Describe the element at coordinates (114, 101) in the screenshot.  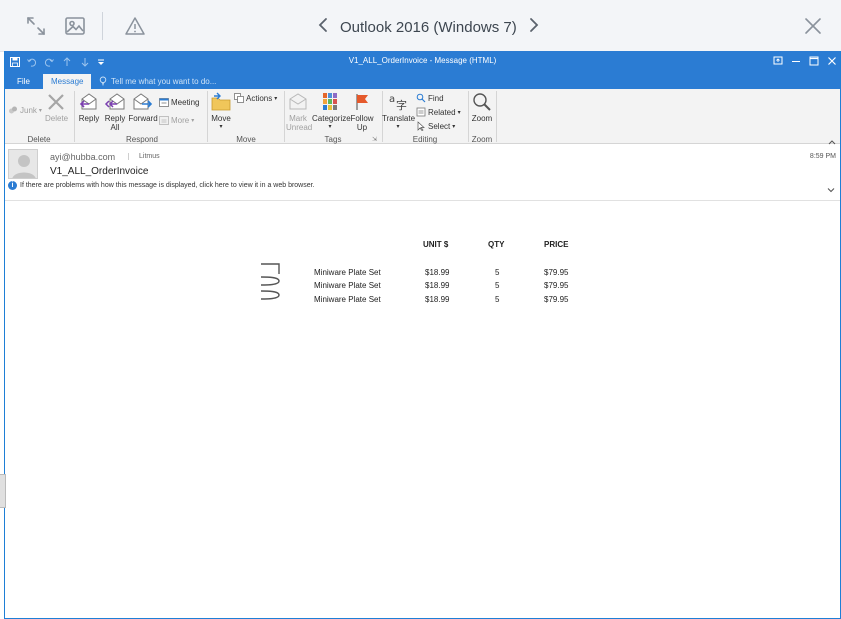
I see `reply-all-icon` at that location.